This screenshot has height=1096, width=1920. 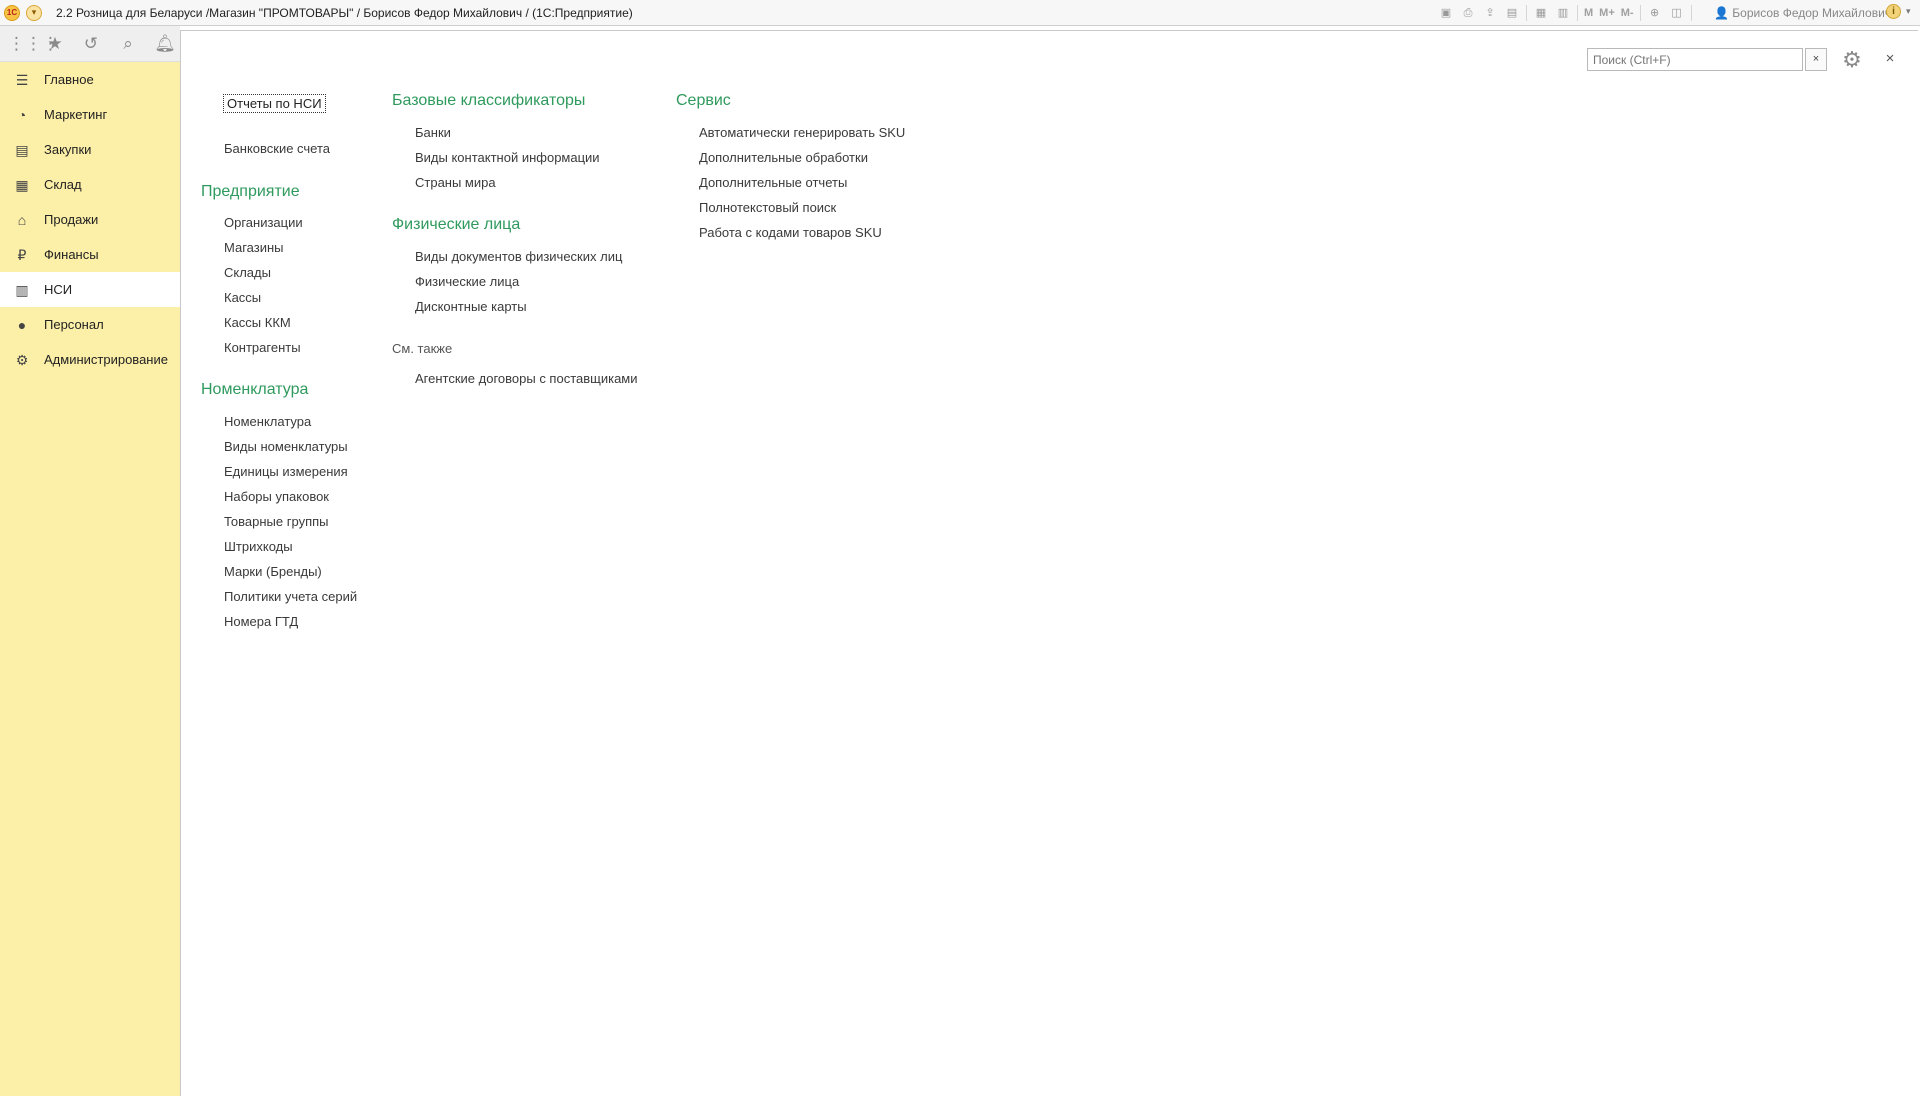 What do you see at coordinates (71, 254) in the screenshot?
I see `sidebar-item-label: Финансы` at bounding box center [71, 254].